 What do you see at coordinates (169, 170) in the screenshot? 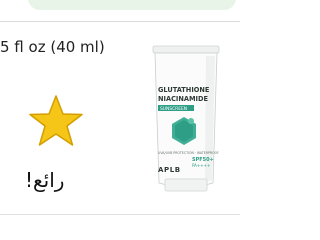
I see `product-brand: APLB` at bounding box center [169, 170].